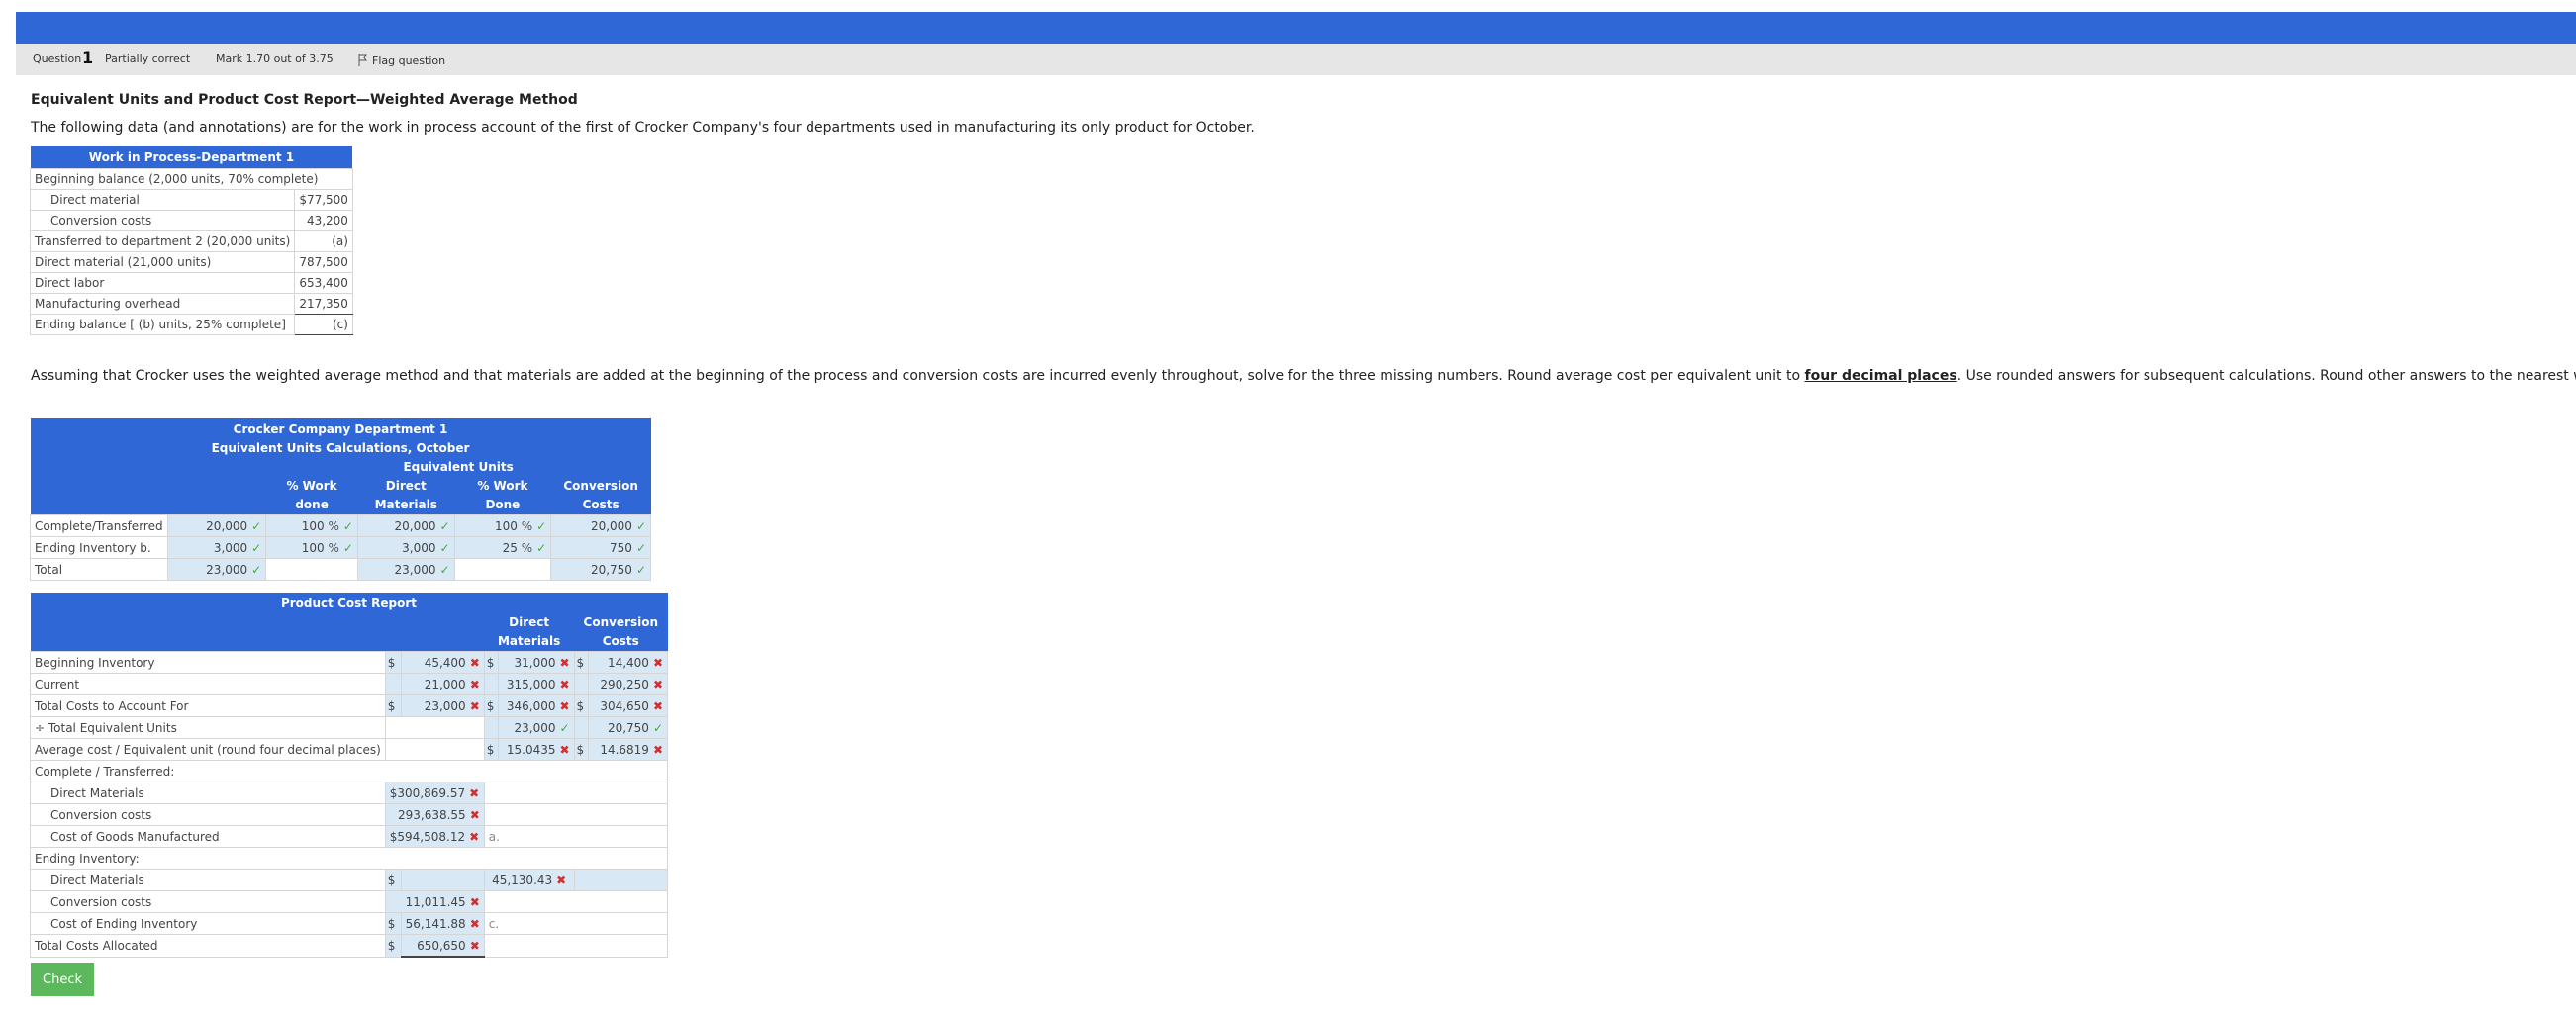 This screenshot has height=1012, width=2576. What do you see at coordinates (208, 836) in the screenshot?
I see `pcr-row-label: Cost of Goods Manufactured` at bounding box center [208, 836].